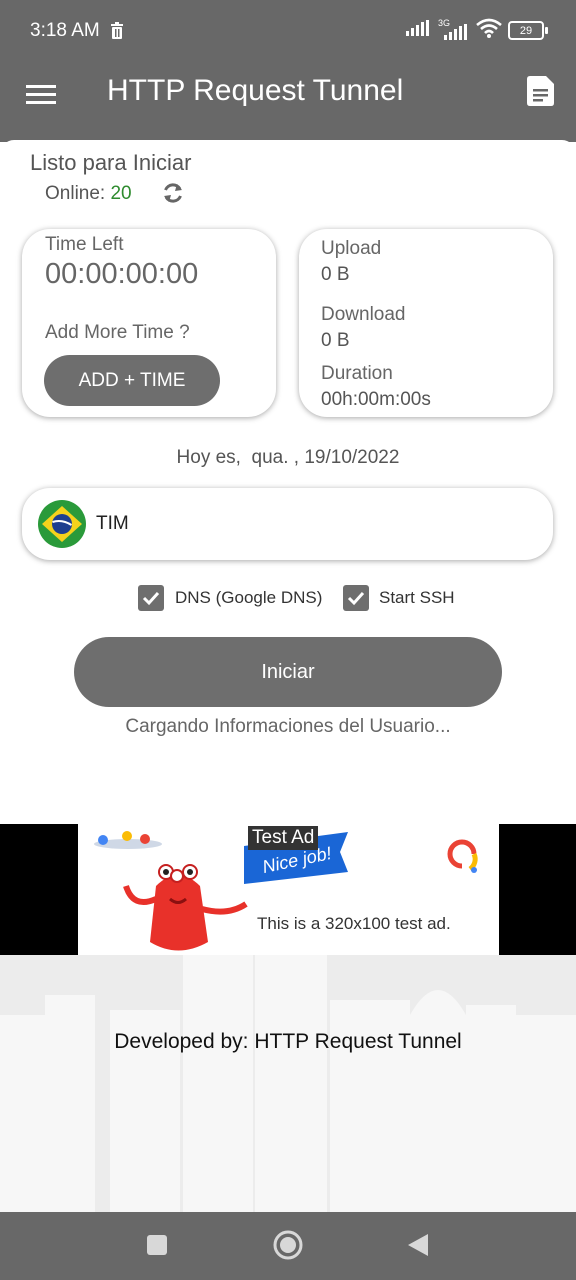 This screenshot has height=1280, width=576. What do you see at coordinates (335, 340) in the screenshot?
I see `download-value: 0 B` at bounding box center [335, 340].